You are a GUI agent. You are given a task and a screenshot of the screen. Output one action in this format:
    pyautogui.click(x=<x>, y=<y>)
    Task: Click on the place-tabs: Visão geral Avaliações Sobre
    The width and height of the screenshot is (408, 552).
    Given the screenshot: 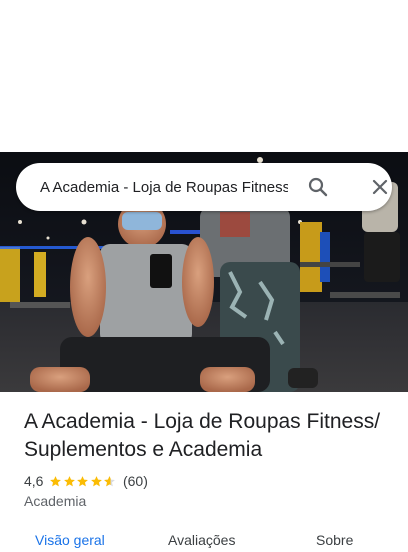 What is the action you would take?
    pyautogui.click(x=204, y=540)
    